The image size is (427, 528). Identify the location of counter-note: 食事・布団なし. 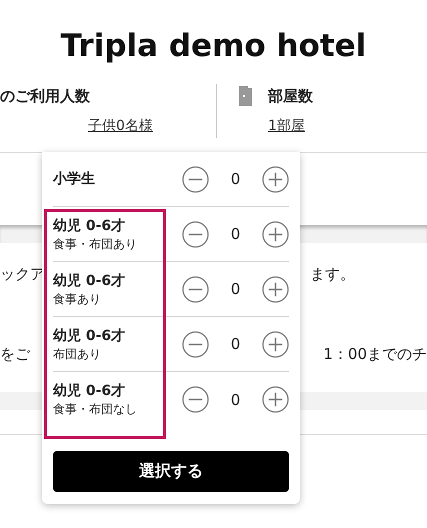
(95, 409).